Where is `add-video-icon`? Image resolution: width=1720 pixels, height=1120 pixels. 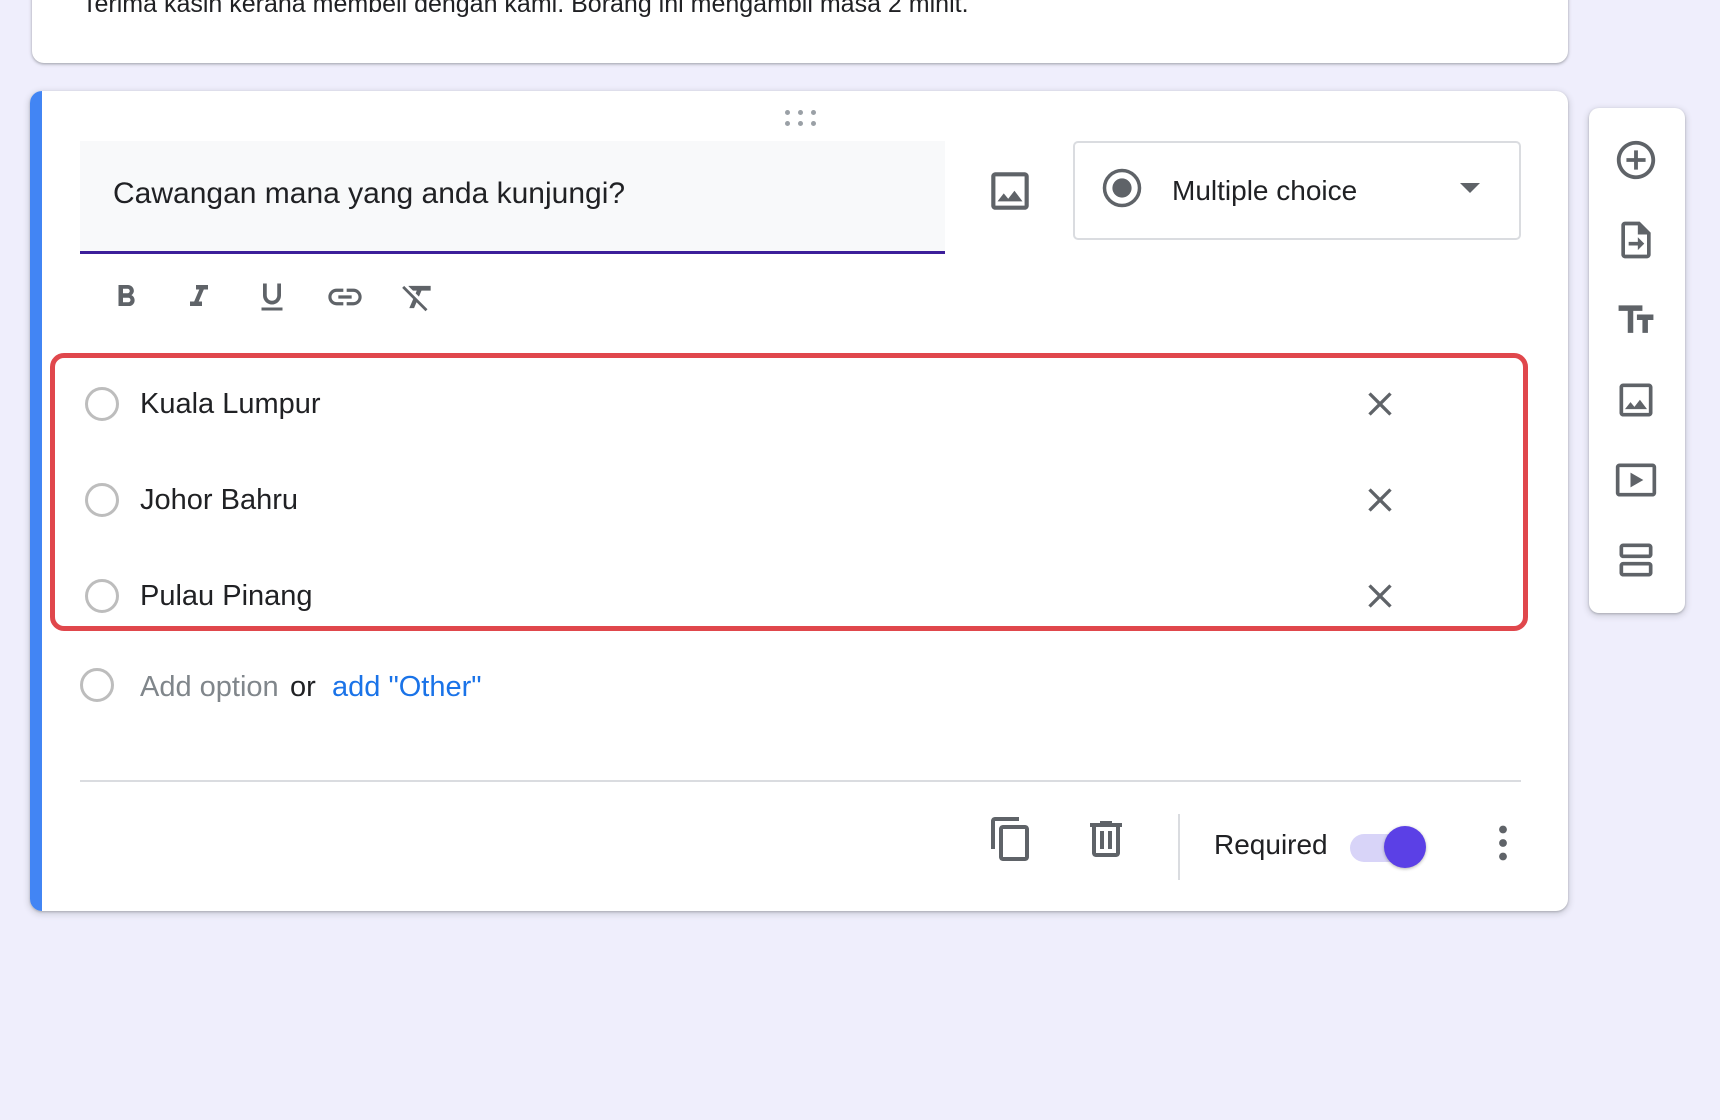
add-video-icon is located at coordinates (1636, 480).